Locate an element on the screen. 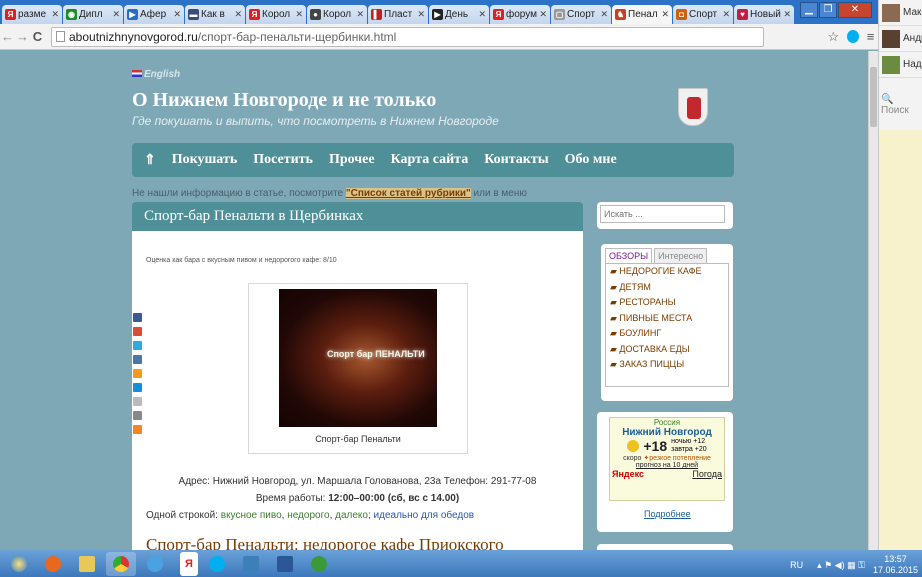 This screenshot has width=922, height=577. media-player-icon is located at coordinates (155, 564).